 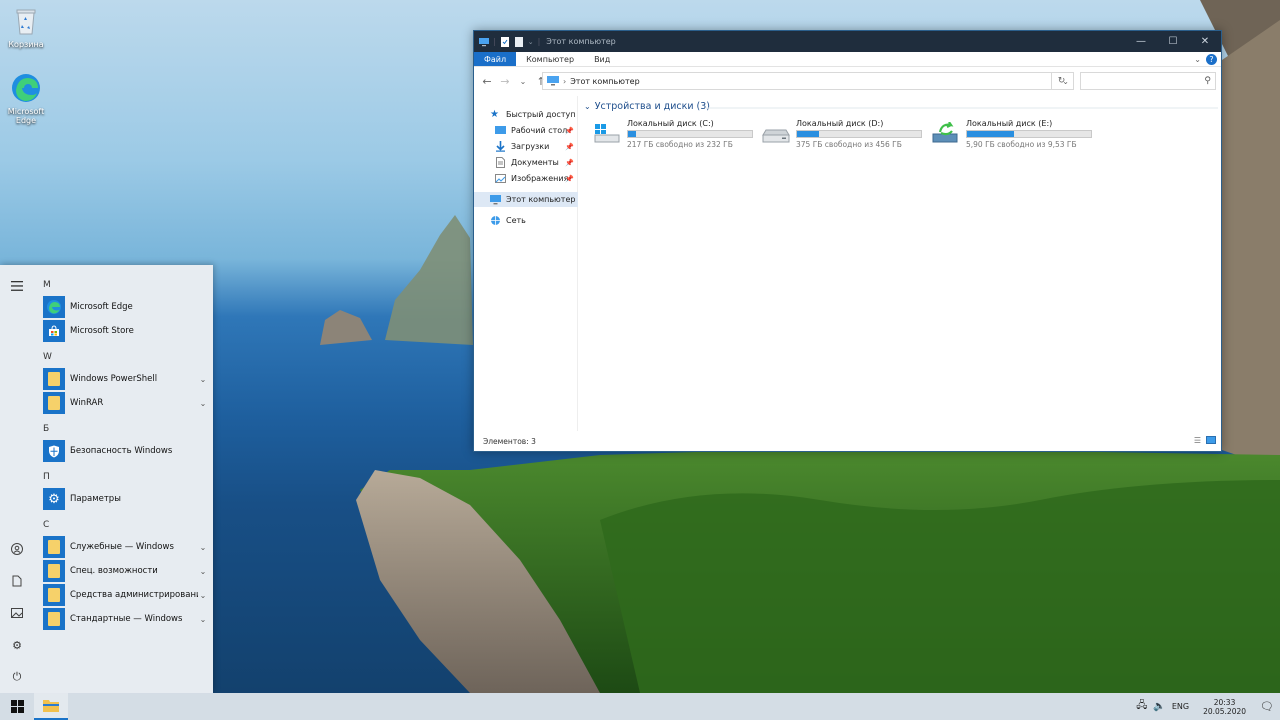 I want to click on minimize-button: —, so click(x=1141, y=41).